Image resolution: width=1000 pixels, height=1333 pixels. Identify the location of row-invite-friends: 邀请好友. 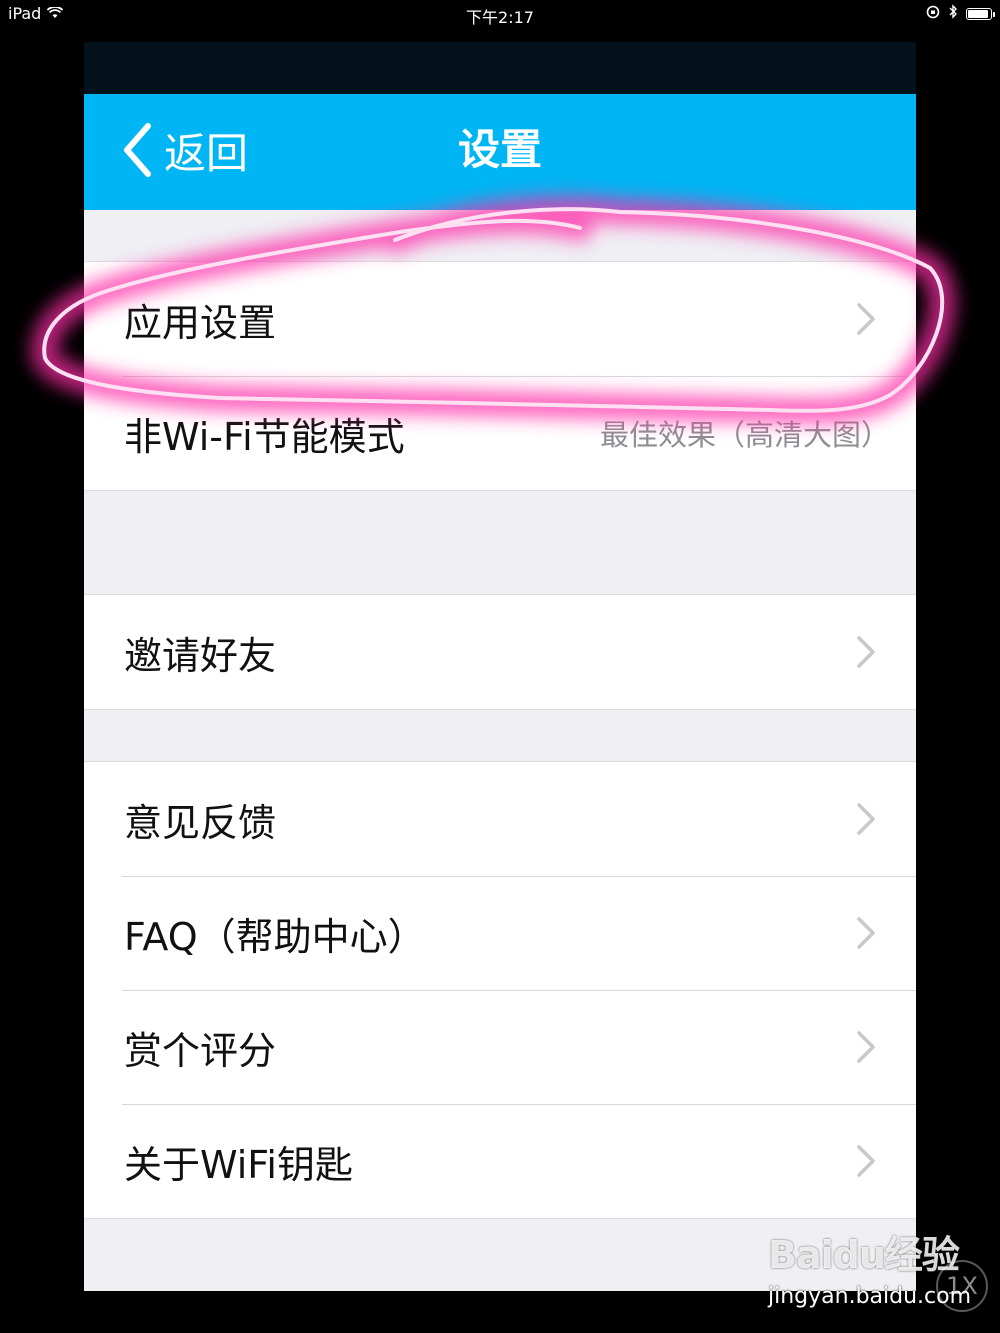
(500, 652).